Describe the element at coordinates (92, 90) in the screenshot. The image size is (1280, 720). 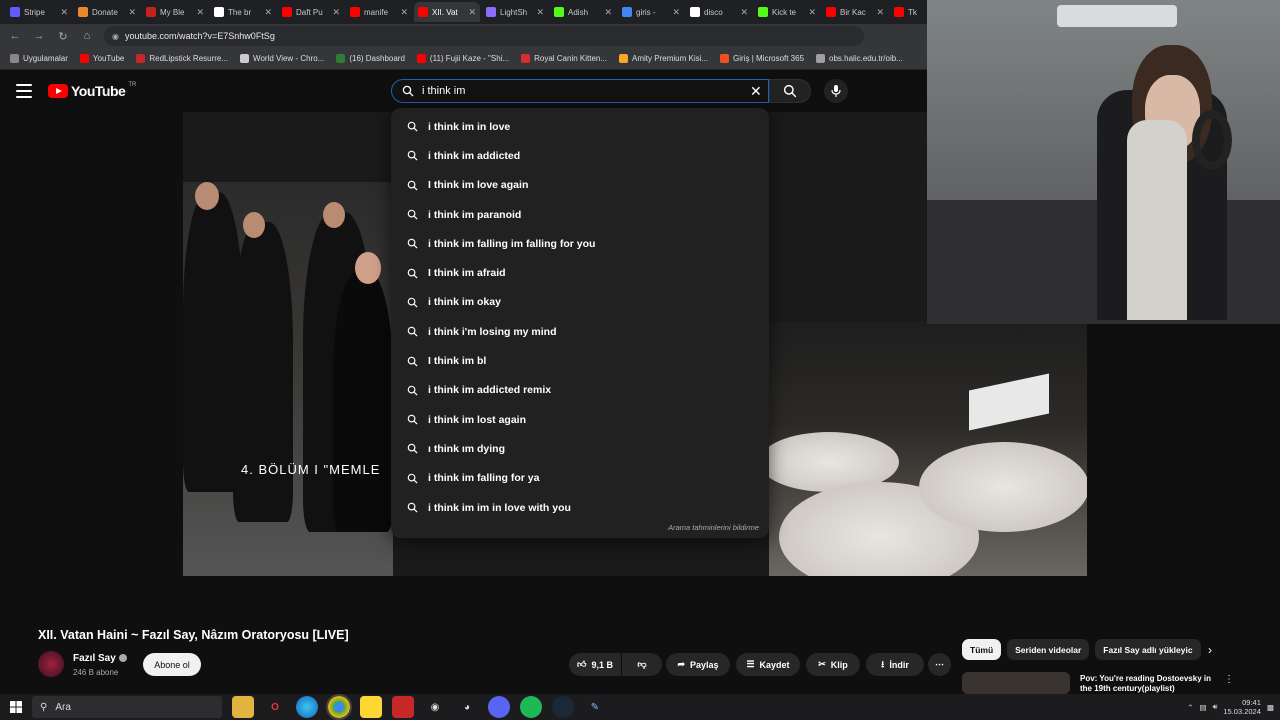
I see `youtube-logo: YouTube TR` at that location.